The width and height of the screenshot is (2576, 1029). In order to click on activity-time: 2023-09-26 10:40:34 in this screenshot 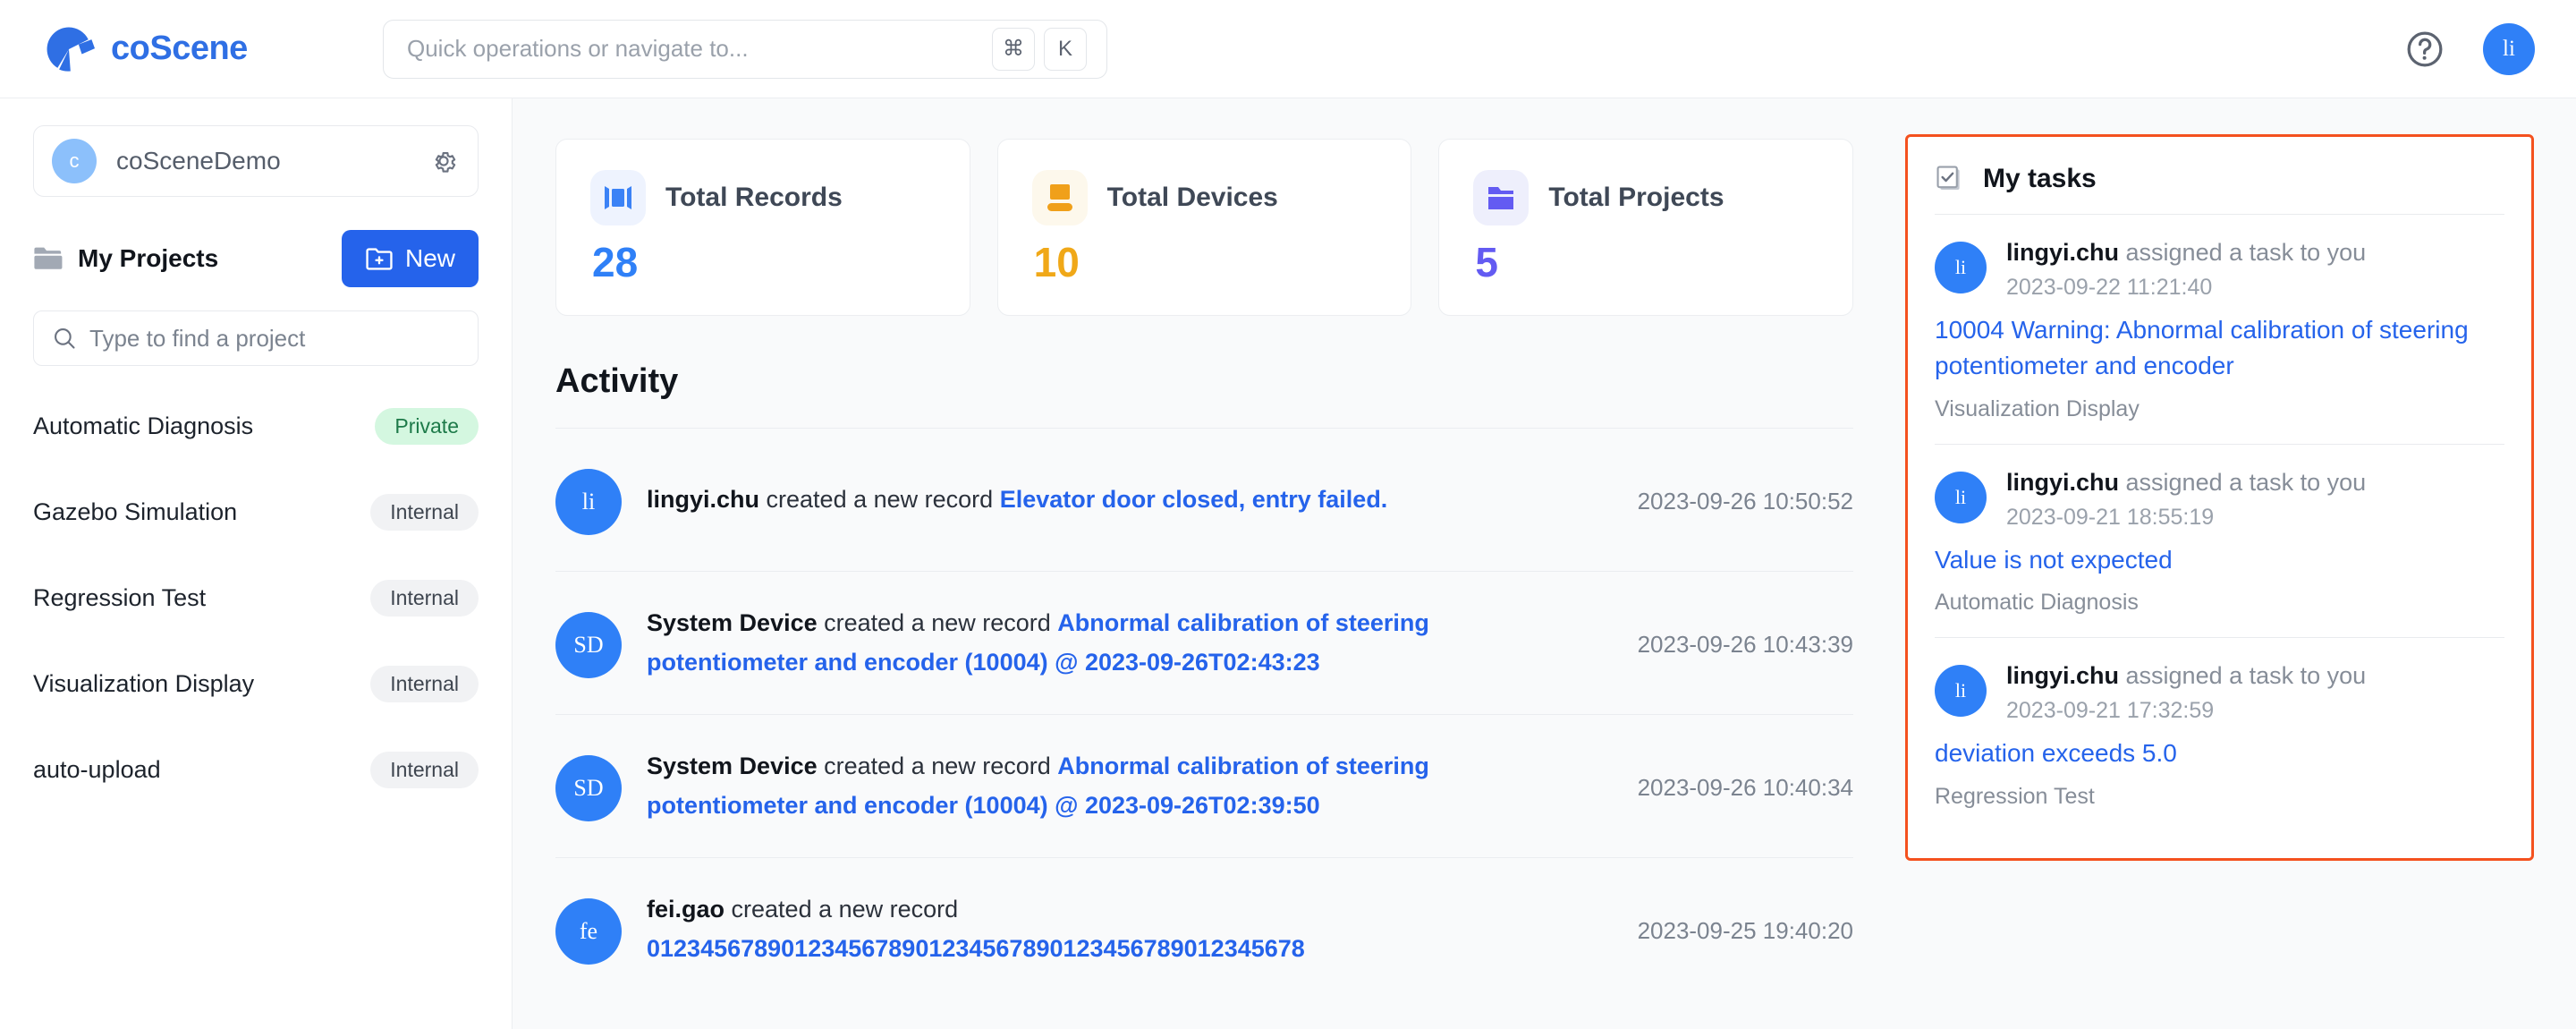, I will do `click(1745, 787)`.